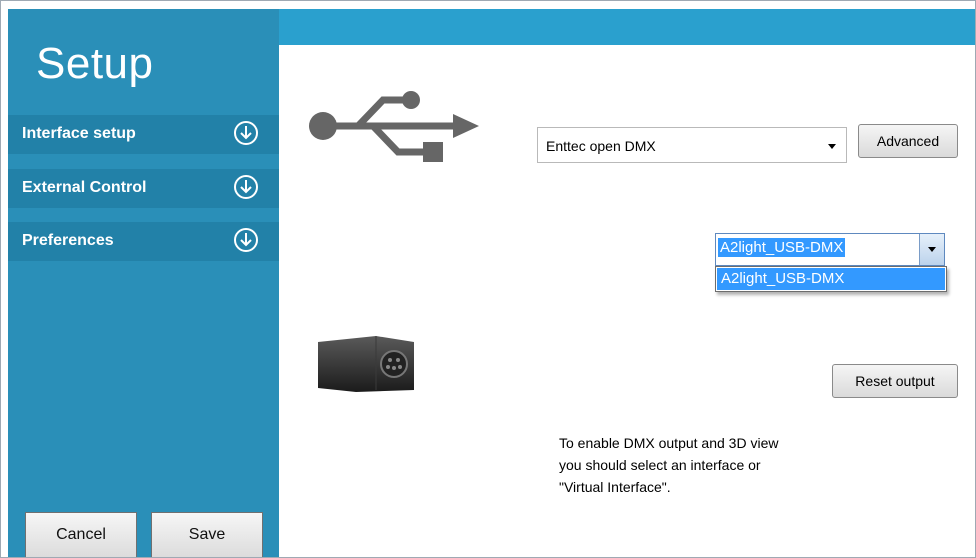 The width and height of the screenshot is (976, 558). What do you see at coordinates (601, 146) in the screenshot?
I see `interface-select-value: Enttec open DMX` at bounding box center [601, 146].